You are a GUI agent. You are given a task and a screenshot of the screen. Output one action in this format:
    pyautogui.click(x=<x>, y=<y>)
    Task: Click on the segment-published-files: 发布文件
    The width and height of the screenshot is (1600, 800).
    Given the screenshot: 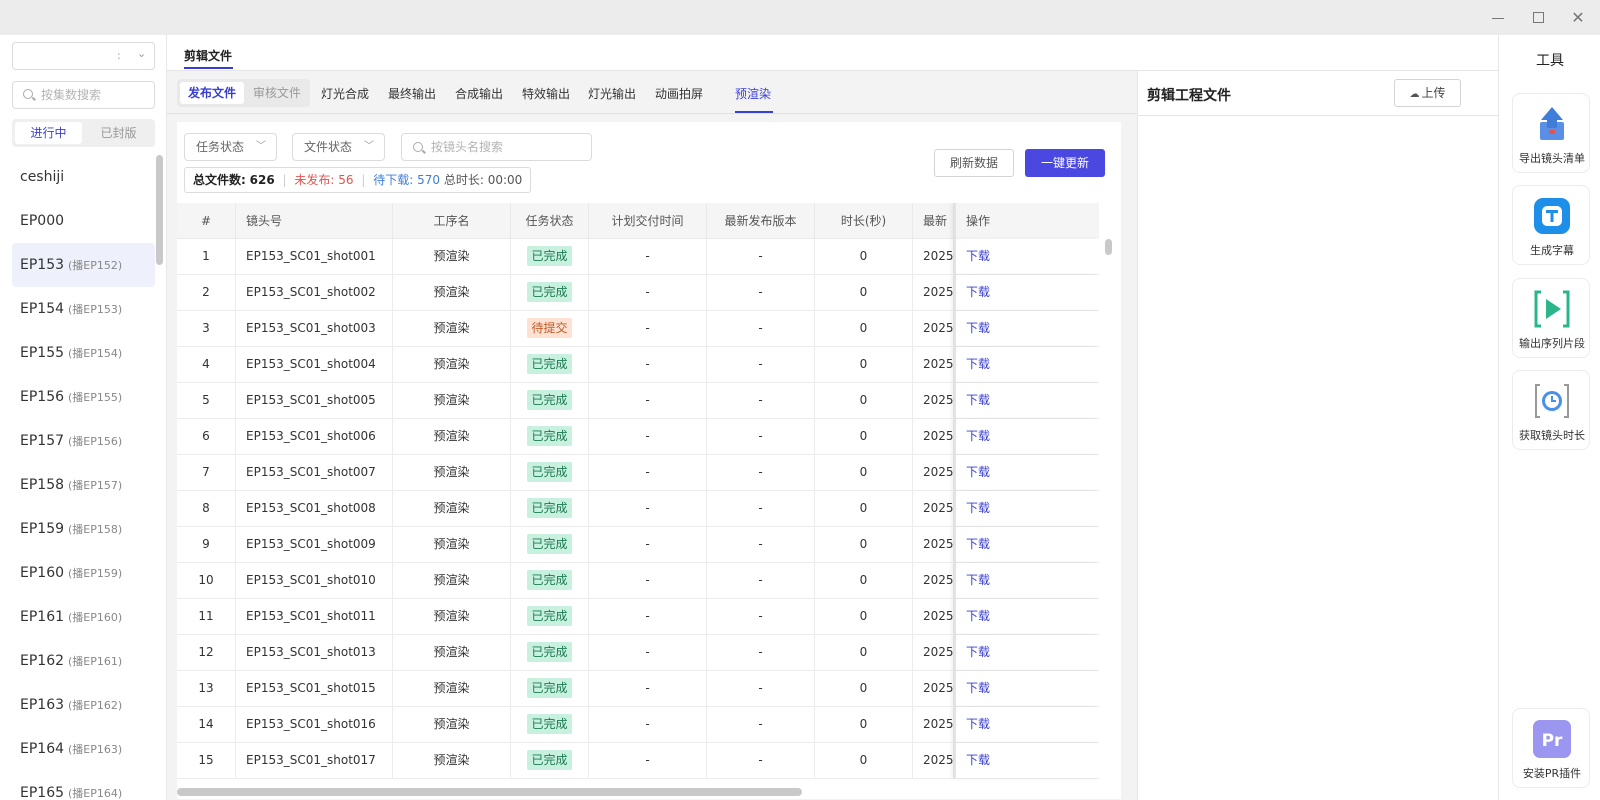 What is the action you would take?
    pyautogui.click(x=212, y=93)
    